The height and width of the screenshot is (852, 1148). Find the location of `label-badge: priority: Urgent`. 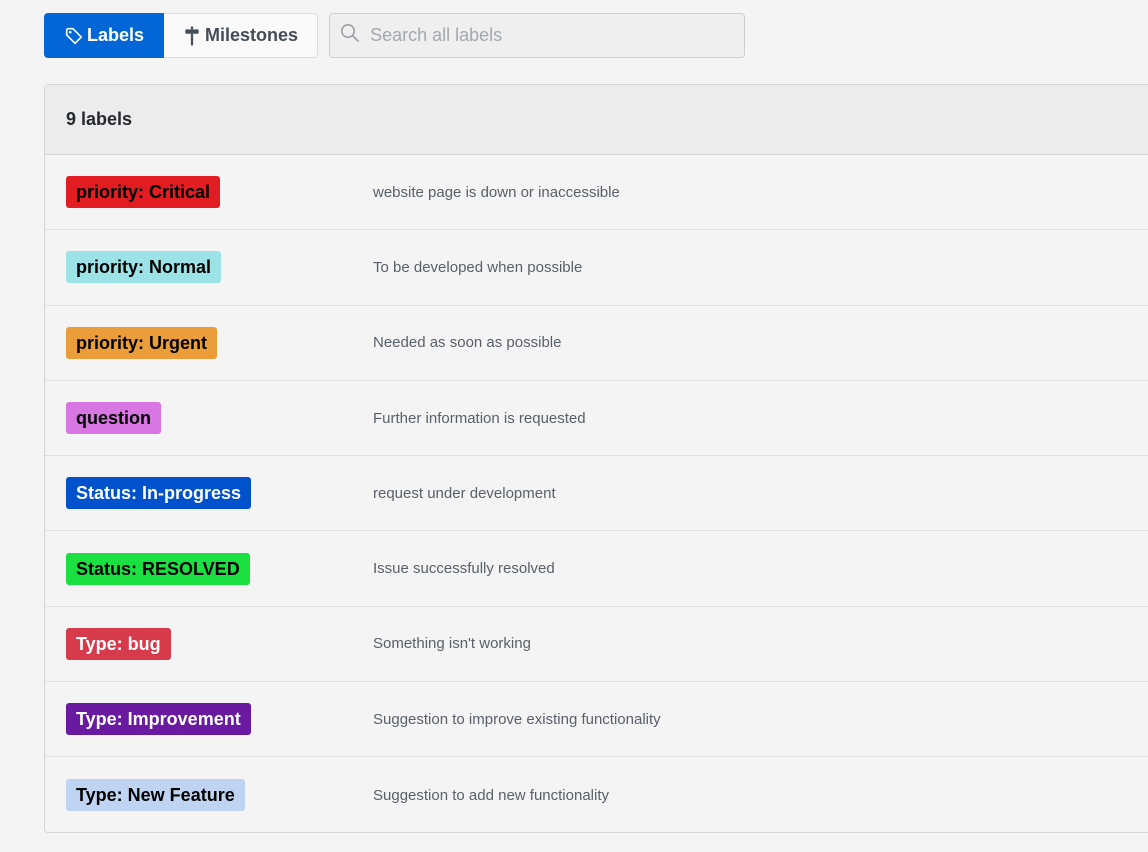

label-badge: priority: Urgent is located at coordinates (142, 342).